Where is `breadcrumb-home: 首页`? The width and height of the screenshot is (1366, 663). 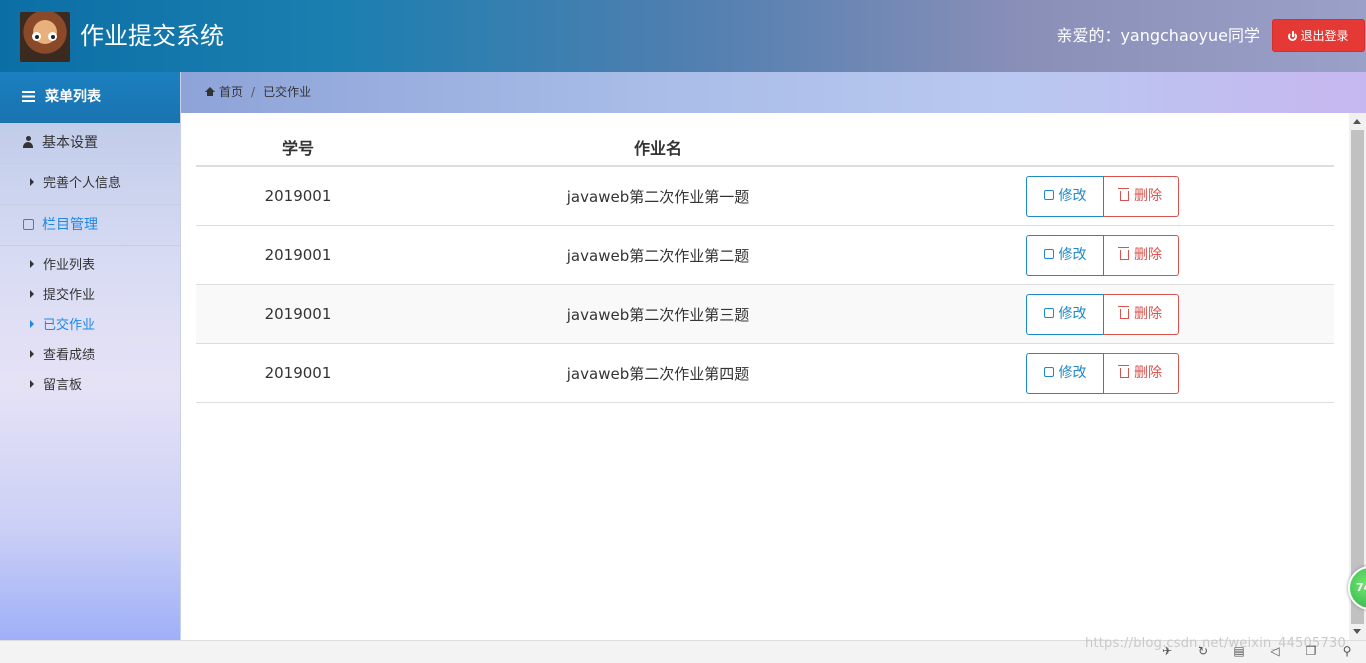
breadcrumb-home: 首页 is located at coordinates (231, 92).